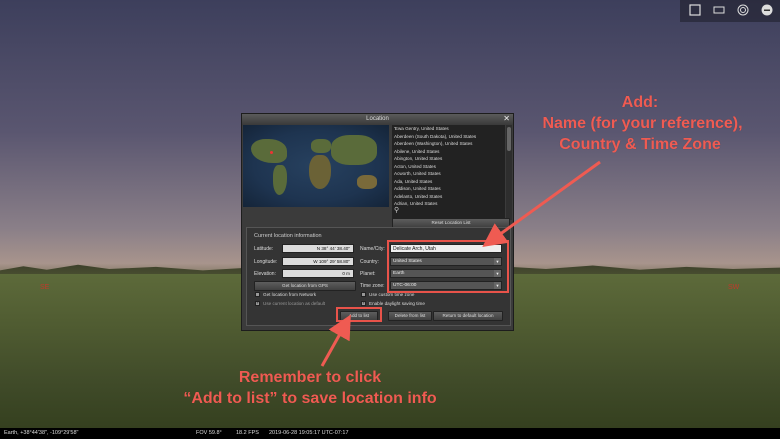  What do you see at coordinates (448, 167) in the screenshot?
I see `list-item: Acton, United States` at bounding box center [448, 167].